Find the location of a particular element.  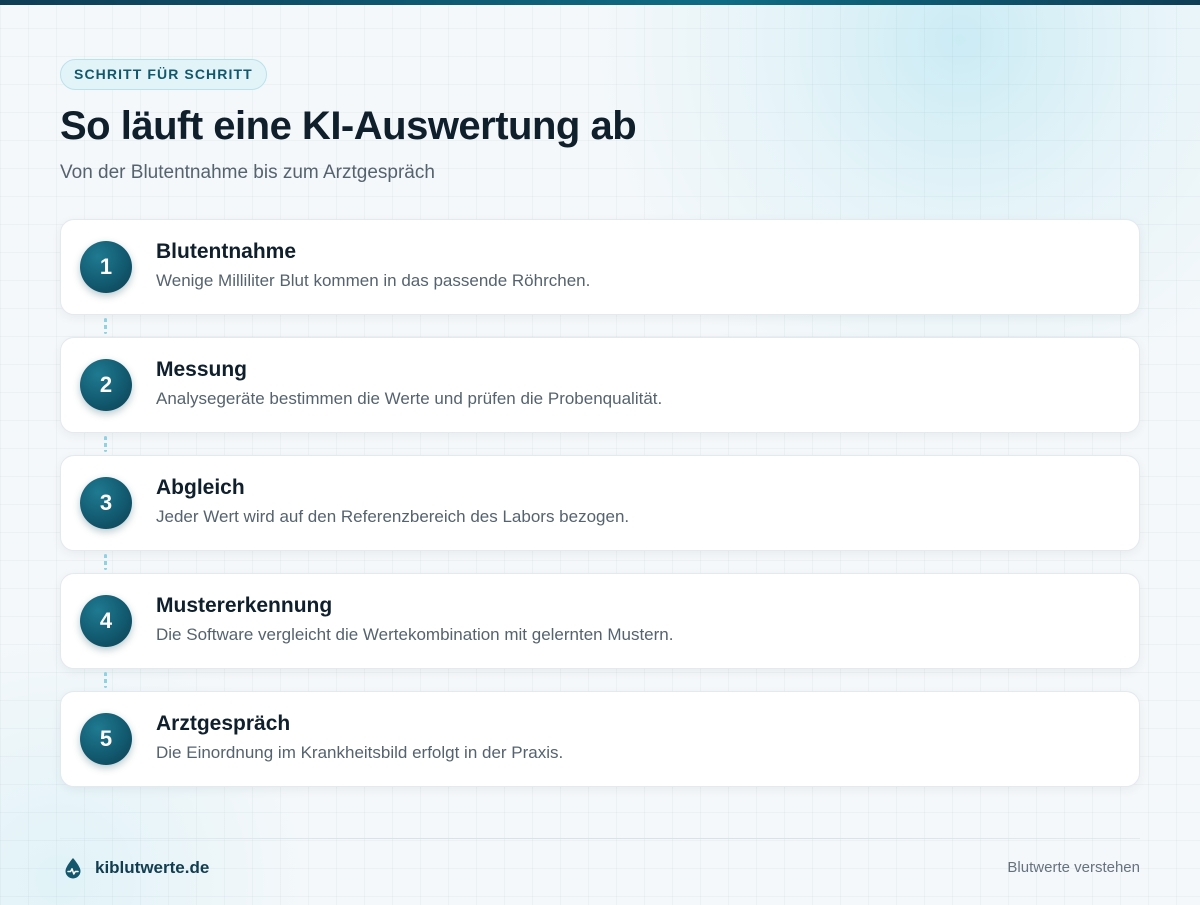

footer-brand: kiblutwerte.de is located at coordinates (136, 868).